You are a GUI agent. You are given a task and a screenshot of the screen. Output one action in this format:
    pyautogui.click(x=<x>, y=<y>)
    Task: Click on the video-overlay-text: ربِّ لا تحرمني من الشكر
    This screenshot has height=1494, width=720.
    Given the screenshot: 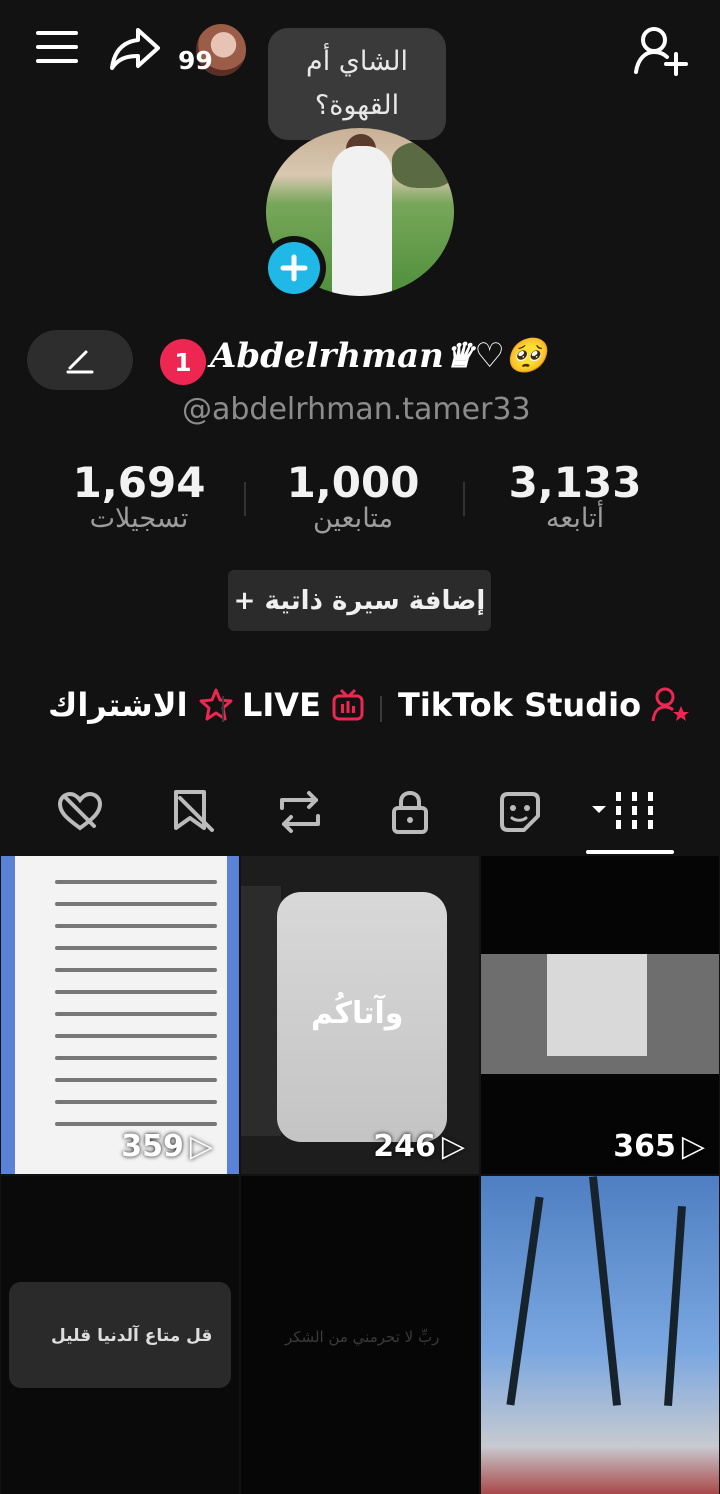 What is the action you would take?
    pyautogui.click(x=362, y=1337)
    